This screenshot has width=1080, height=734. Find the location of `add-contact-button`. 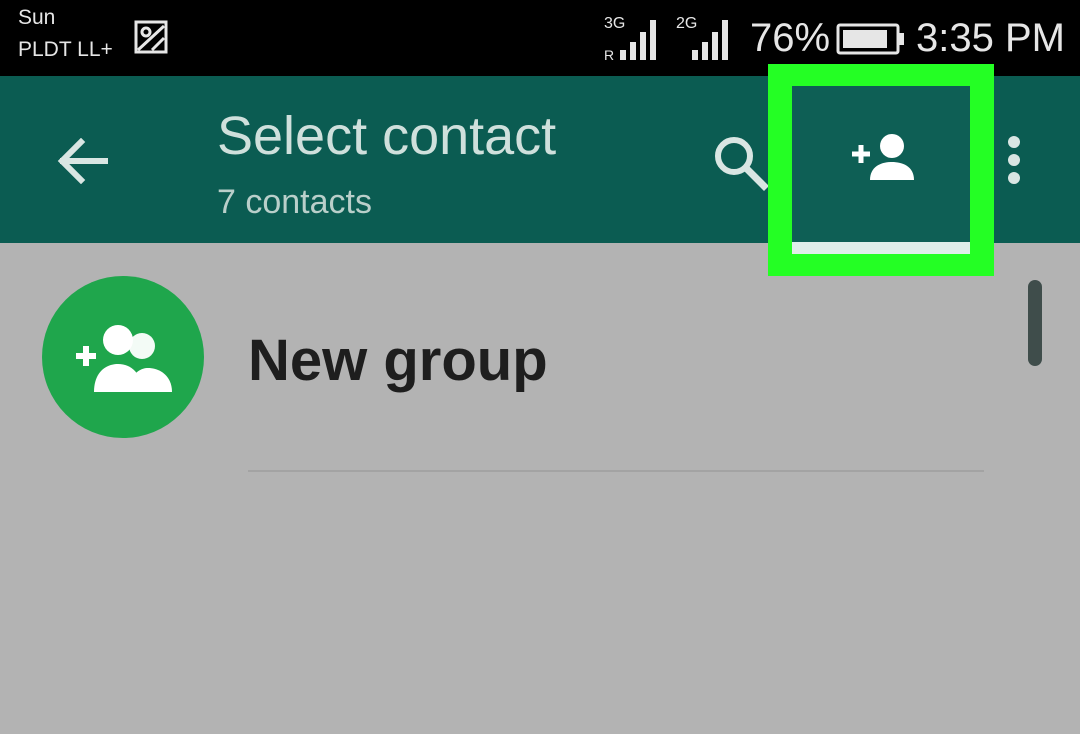

add-contact-button is located at coordinates (881, 170).